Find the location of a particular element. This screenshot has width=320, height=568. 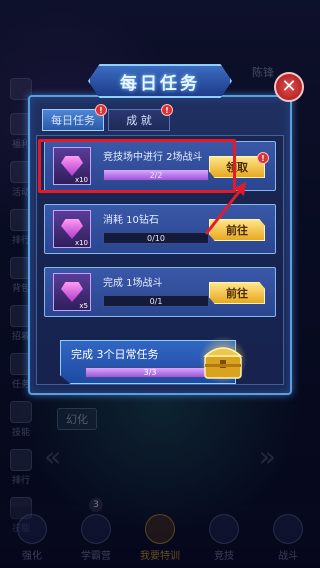

arrow-annotation-icon is located at coordinates (225, 208).